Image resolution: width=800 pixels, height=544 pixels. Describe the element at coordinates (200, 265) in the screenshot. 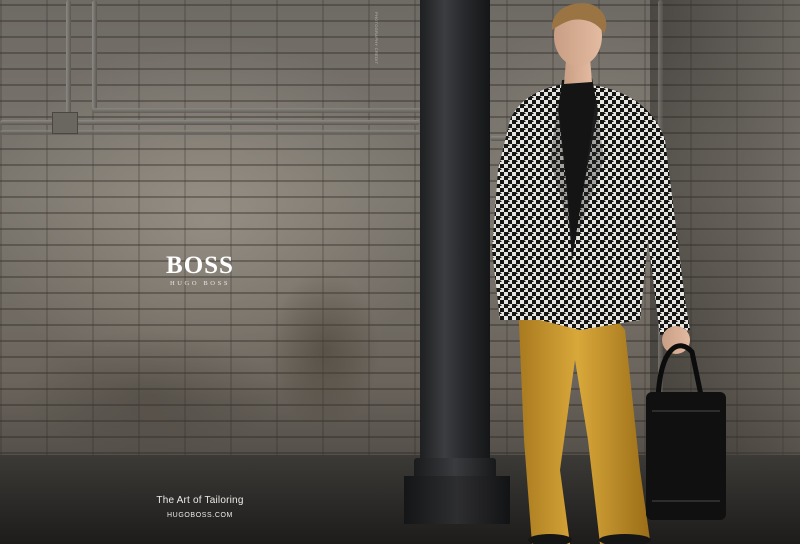

I see `brand-logo: BOSS` at that location.